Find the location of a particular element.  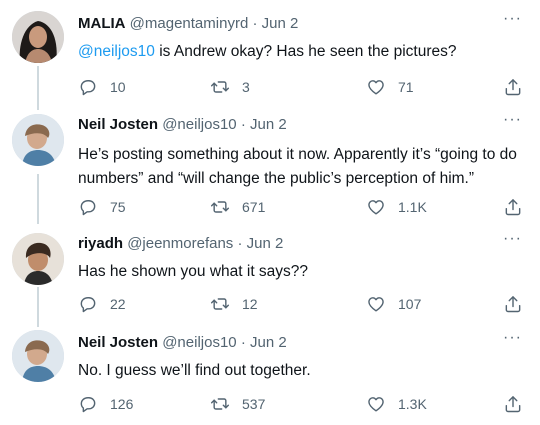

like-count: 1.1K is located at coordinates (412, 207).